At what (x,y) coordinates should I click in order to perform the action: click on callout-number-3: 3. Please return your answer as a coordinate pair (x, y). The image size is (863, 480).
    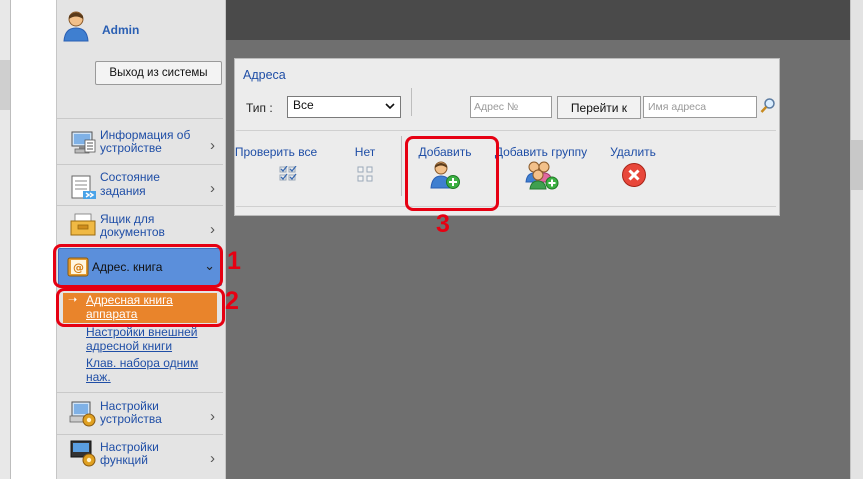
    Looking at the image, I should click on (443, 224).